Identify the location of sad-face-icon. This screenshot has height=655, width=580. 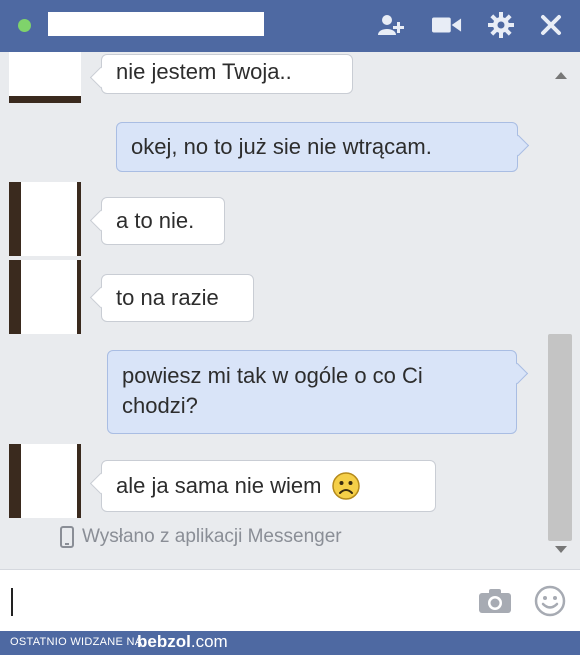
(346, 486).